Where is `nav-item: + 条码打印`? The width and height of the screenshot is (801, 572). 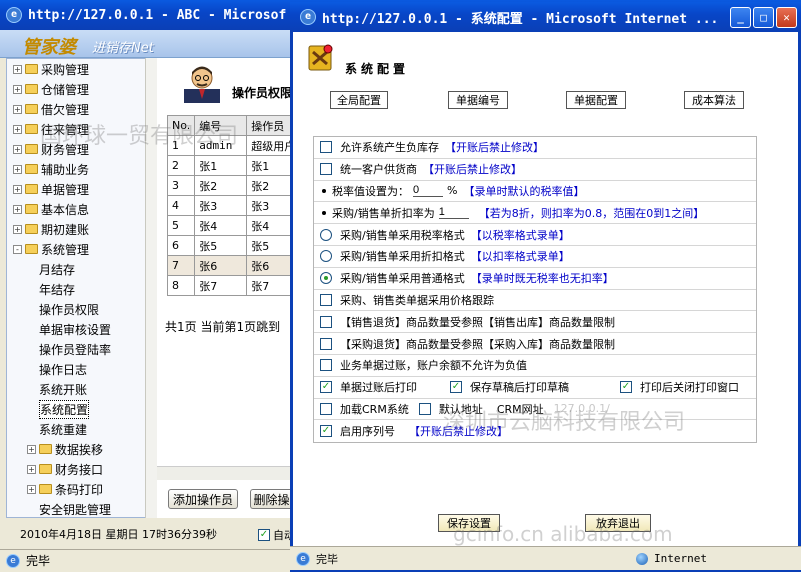 nav-item: + 条码打印 is located at coordinates (65, 489).